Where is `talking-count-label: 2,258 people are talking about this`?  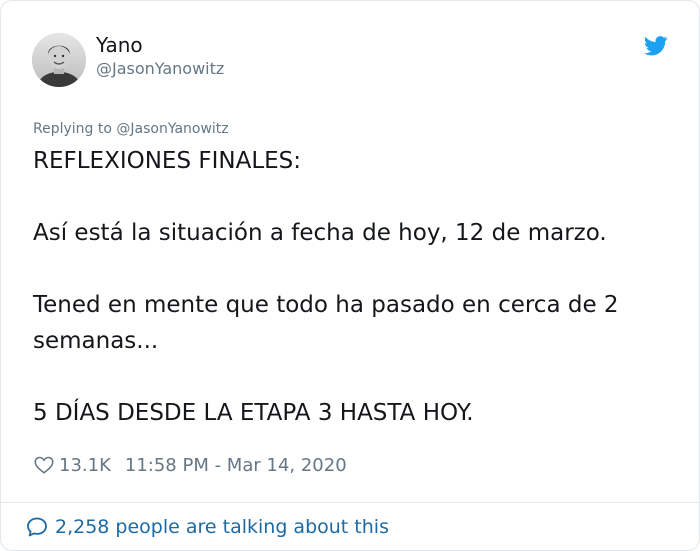 talking-count-label: 2,258 people are talking about this is located at coordinates (222, 527).